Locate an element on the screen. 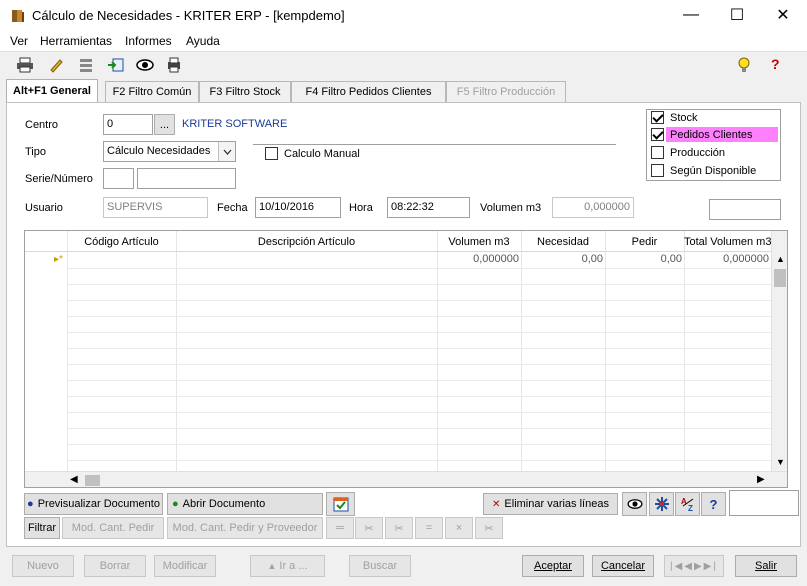  produccion-checkbox is located at coordinates (657, 152).